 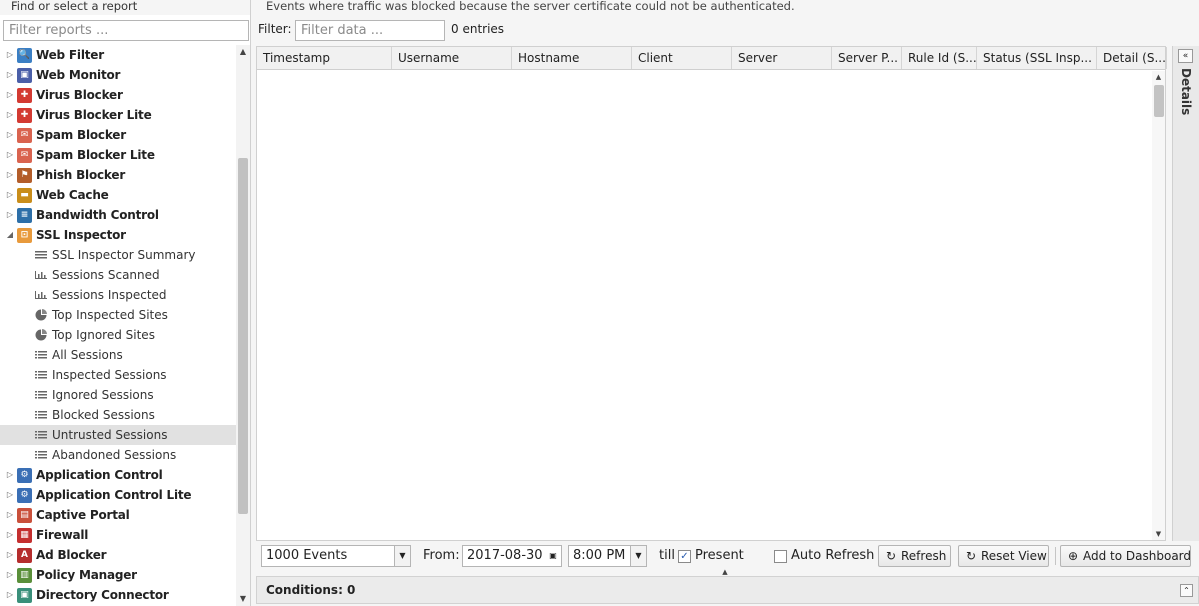 What do you see at coordinates (24, 555) in the screenshot?
I see `ad-blocker-icon: A` at bounding box center [24, 555].